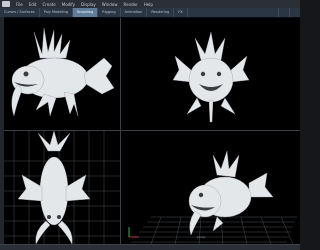 The image size is (320, 250). I want to click on viewport-splitter-vertical, so click(120, 131).